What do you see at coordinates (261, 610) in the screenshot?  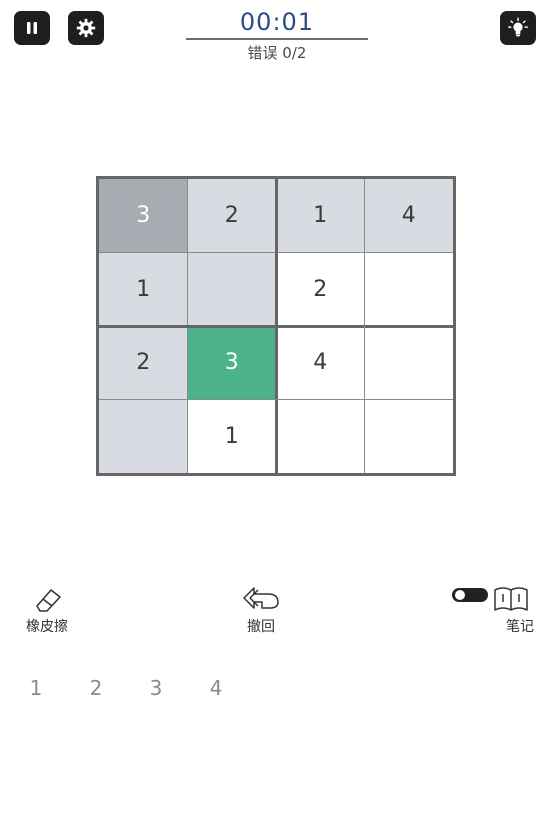 I see `undo-button: 撤回` at bounding box center [261, 610].